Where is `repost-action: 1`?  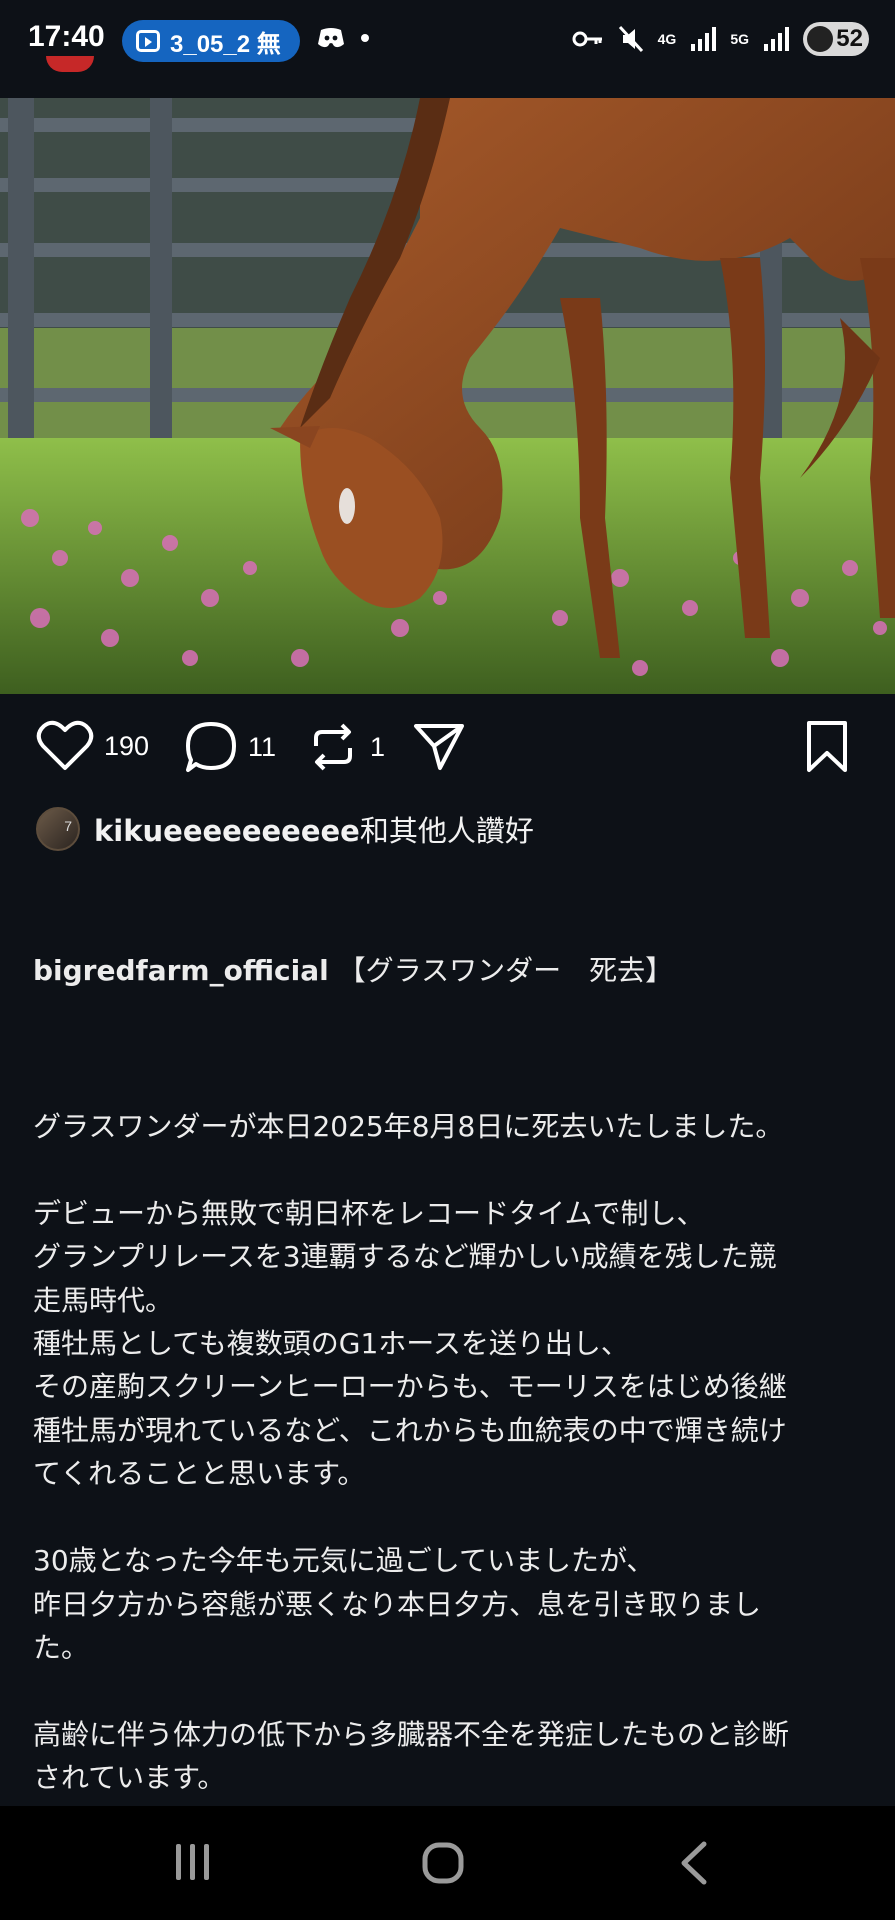
repost-action: 1 is located at coordinates (345, 747).